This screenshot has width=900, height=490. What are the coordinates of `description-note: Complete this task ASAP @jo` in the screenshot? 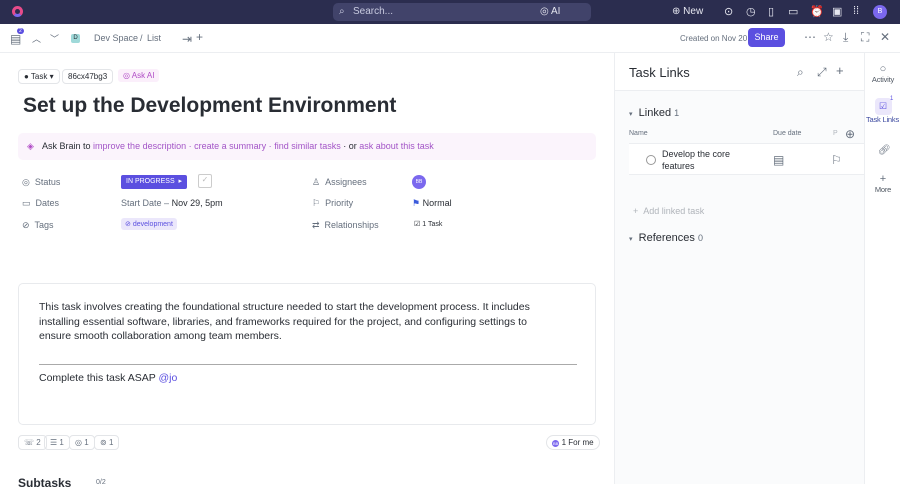 It's located at (108, 378).